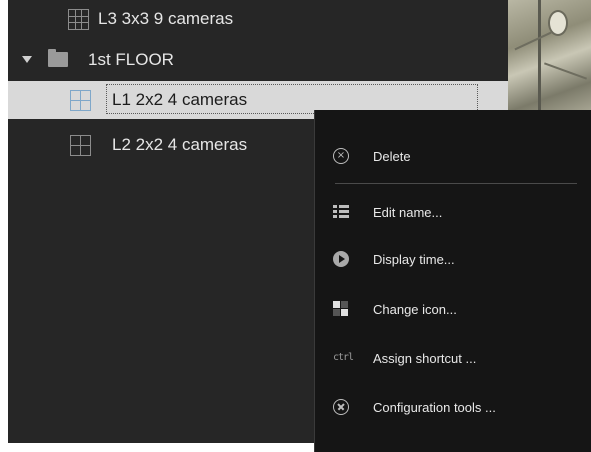  What do you see at coordinates (343, 357) in the screenshot?
I see `keyboard-shortcut-icon: ctrl` at bounding box center [343, 357].